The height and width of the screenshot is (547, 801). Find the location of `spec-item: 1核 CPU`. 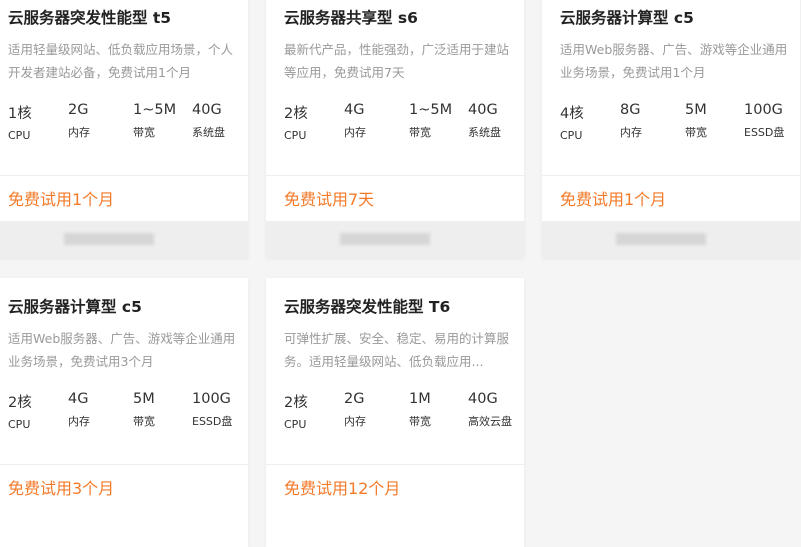

spec-item: 1核 CPU is located at coordinates (20, 122).